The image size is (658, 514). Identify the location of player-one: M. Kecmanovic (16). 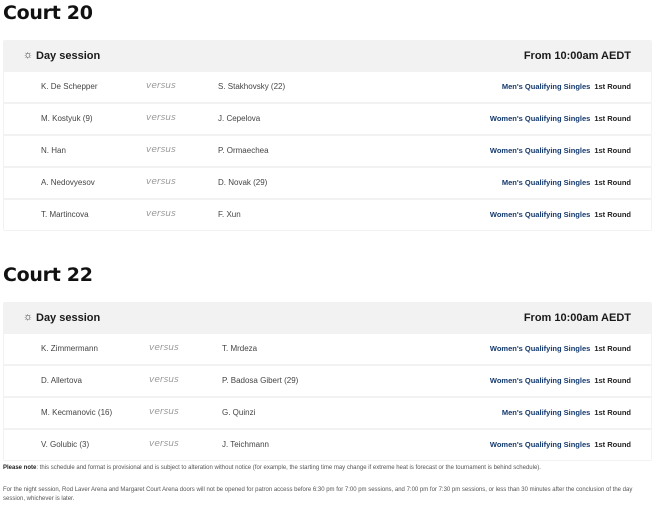
(76, 412).